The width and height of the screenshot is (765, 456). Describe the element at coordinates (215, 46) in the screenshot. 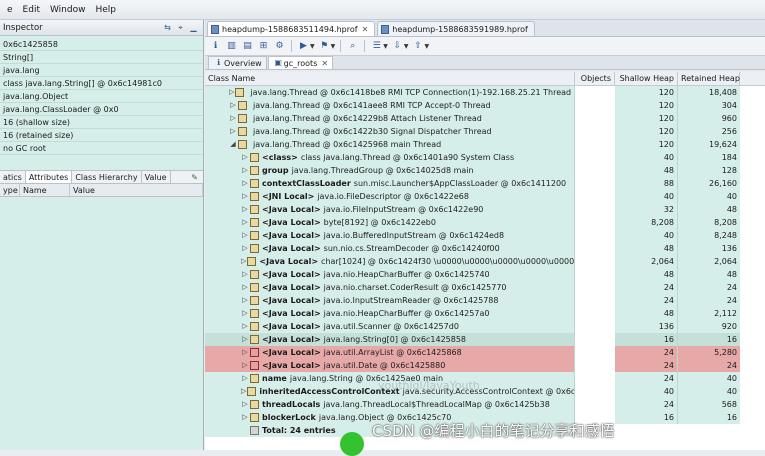

I see `info-icon: ℹ` at that location.